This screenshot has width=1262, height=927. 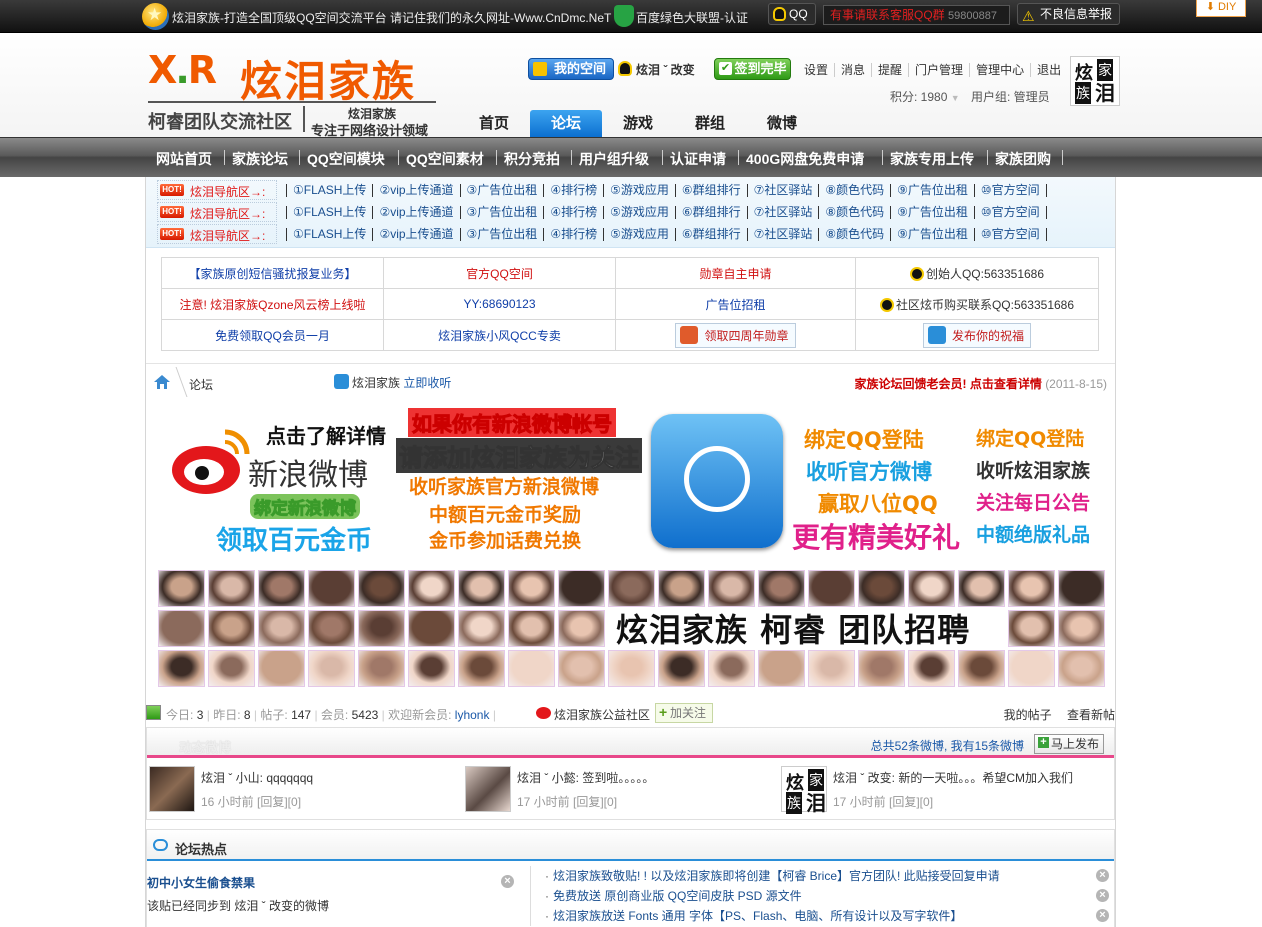 What do you see at coordinates (1069, 744) in the screenshot?
I see `post-weibo-button: 马上发布` at bounding box center [1069, 744].